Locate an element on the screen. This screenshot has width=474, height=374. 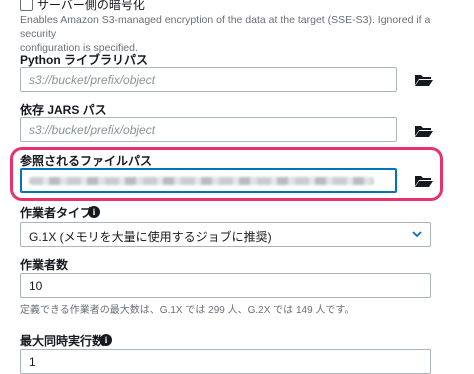
server-side-encryption-label: サーバー側の暗号化 is located at coordinates (91, 6).